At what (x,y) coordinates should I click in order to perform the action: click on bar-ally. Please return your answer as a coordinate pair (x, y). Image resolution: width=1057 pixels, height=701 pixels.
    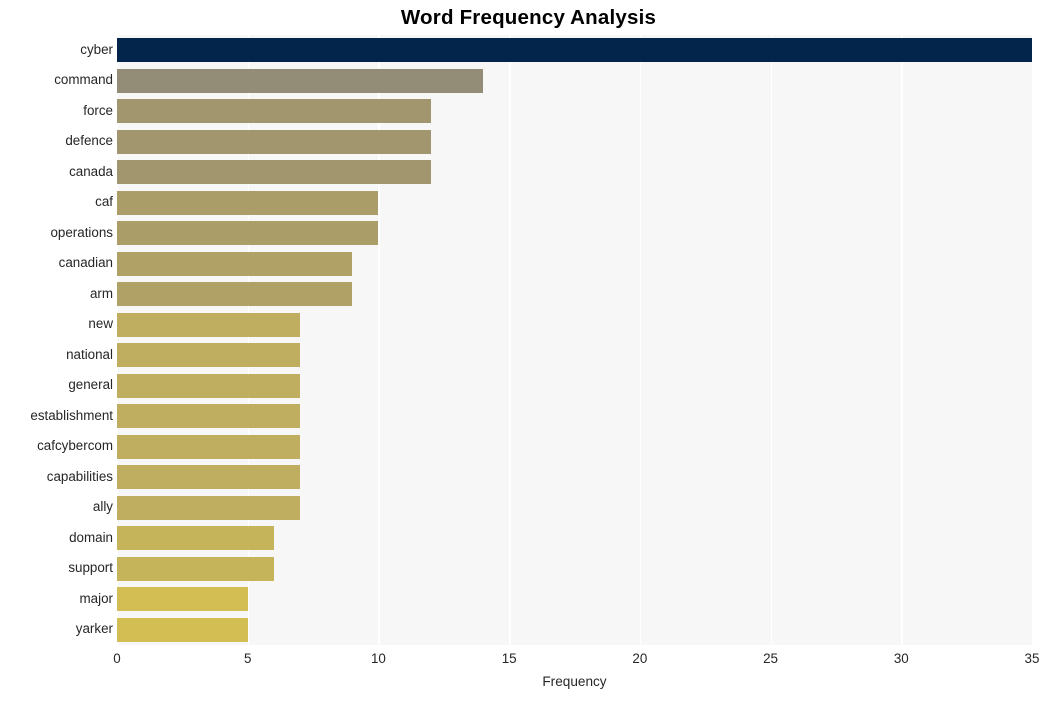
    Looking at the image, I should click on (208, 507).